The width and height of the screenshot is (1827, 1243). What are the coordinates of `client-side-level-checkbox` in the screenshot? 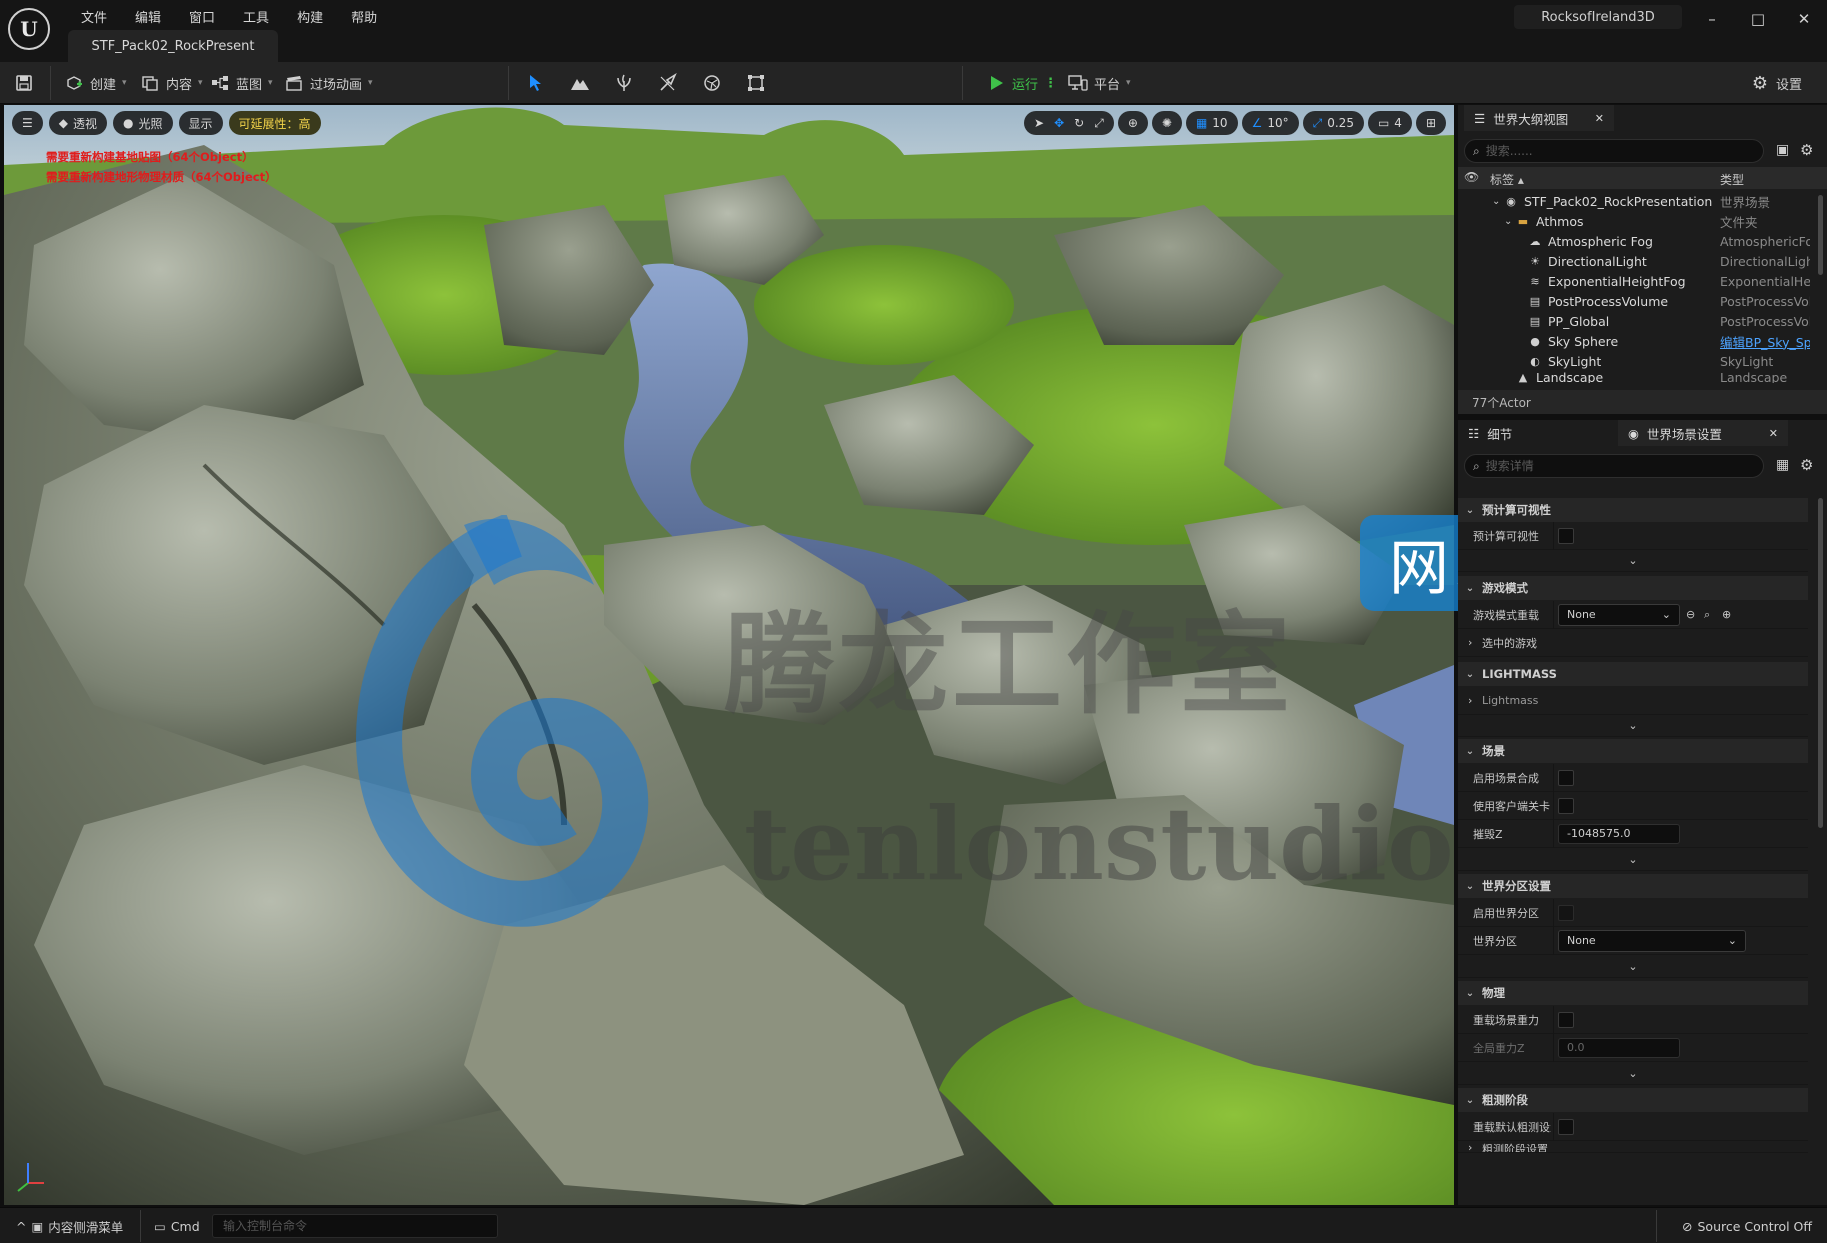 It's located at (1566, 805).